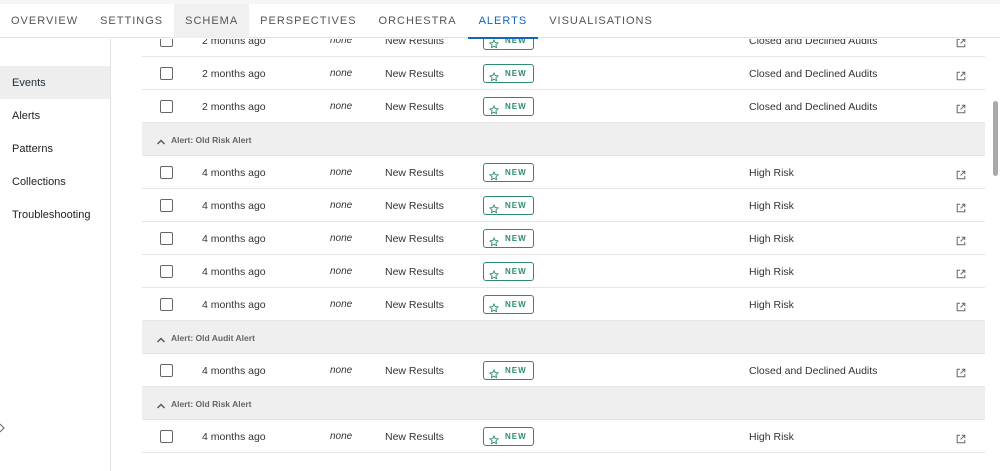 This screenshot has width=1000, height=471. What do you see at coordinates (131, 21) in the screenshot?
I see `tab-settings: SETTINGS` at bounding box center [131, 21].